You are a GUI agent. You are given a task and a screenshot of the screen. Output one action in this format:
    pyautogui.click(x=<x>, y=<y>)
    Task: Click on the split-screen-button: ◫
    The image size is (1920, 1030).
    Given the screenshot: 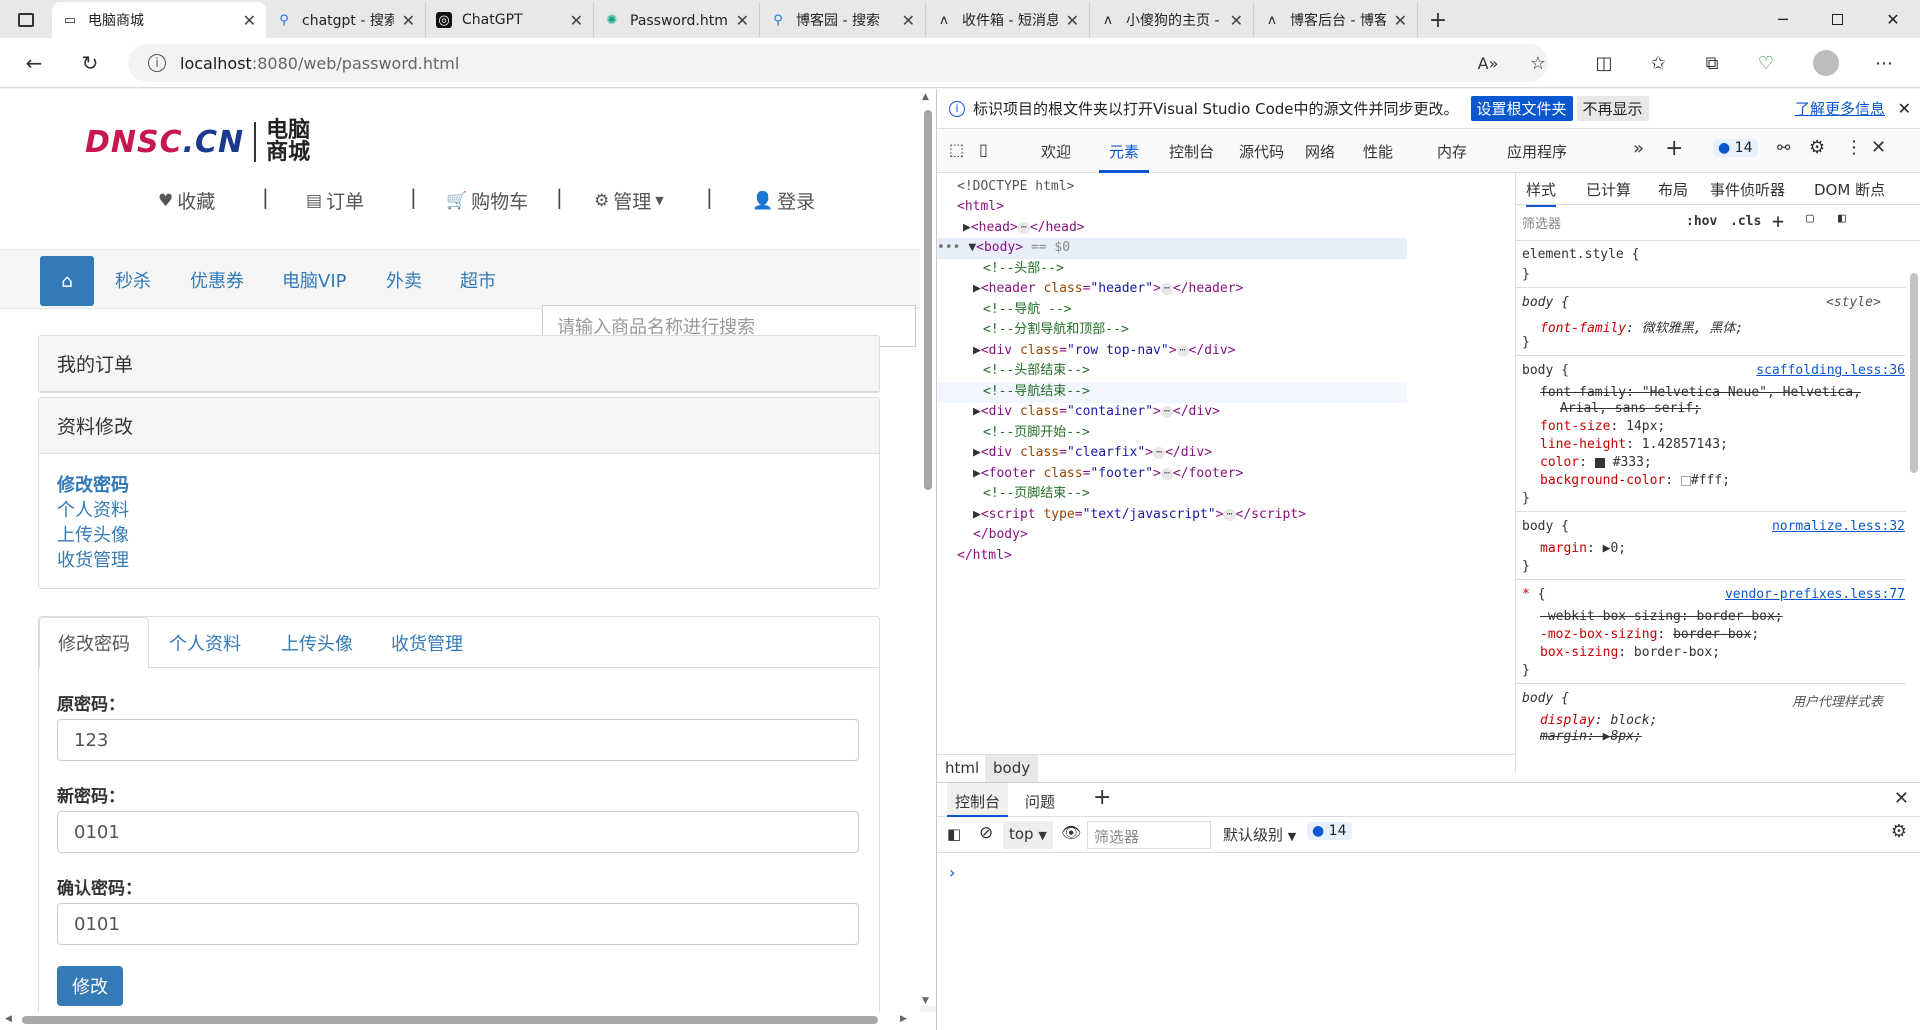 What is the action you would take?
    pyautogui.click(x=1604, y=63)
    